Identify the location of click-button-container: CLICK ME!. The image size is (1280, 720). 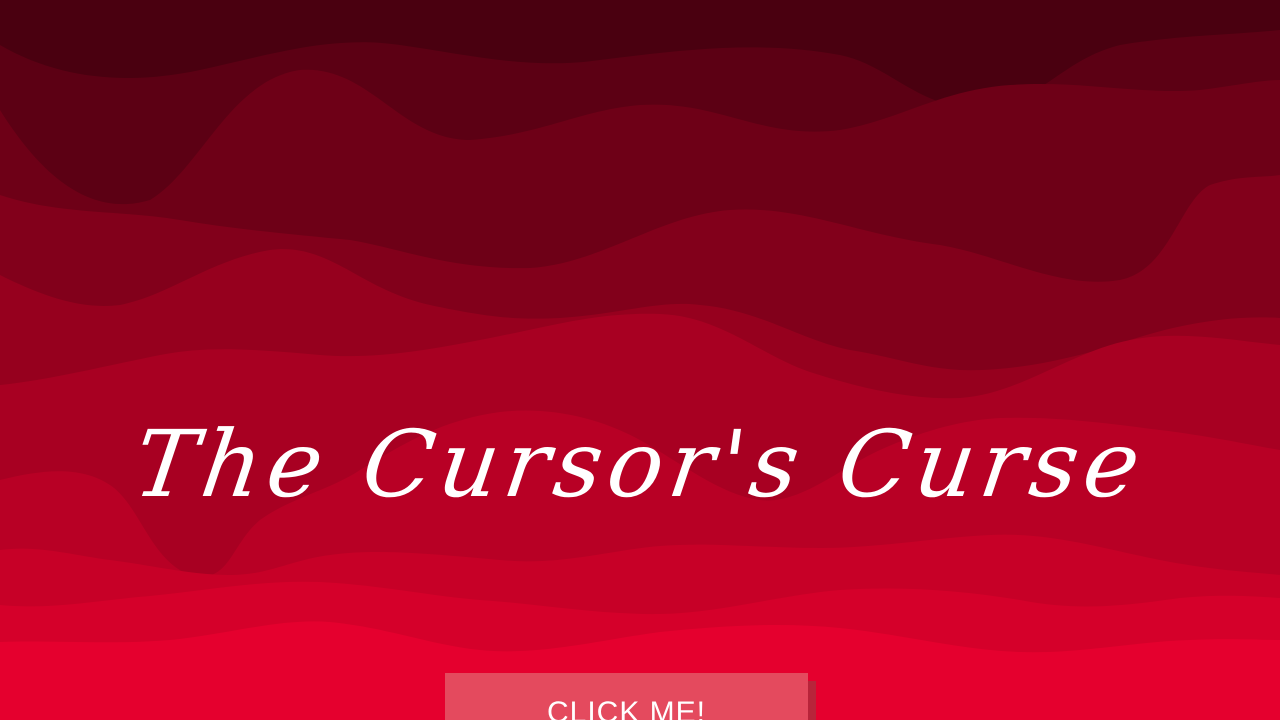
(632, 696).